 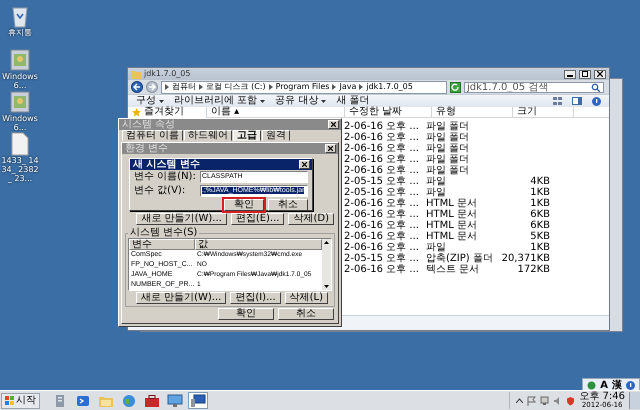 I want to click on preview-pane-icon, so click(x=577, y=101).